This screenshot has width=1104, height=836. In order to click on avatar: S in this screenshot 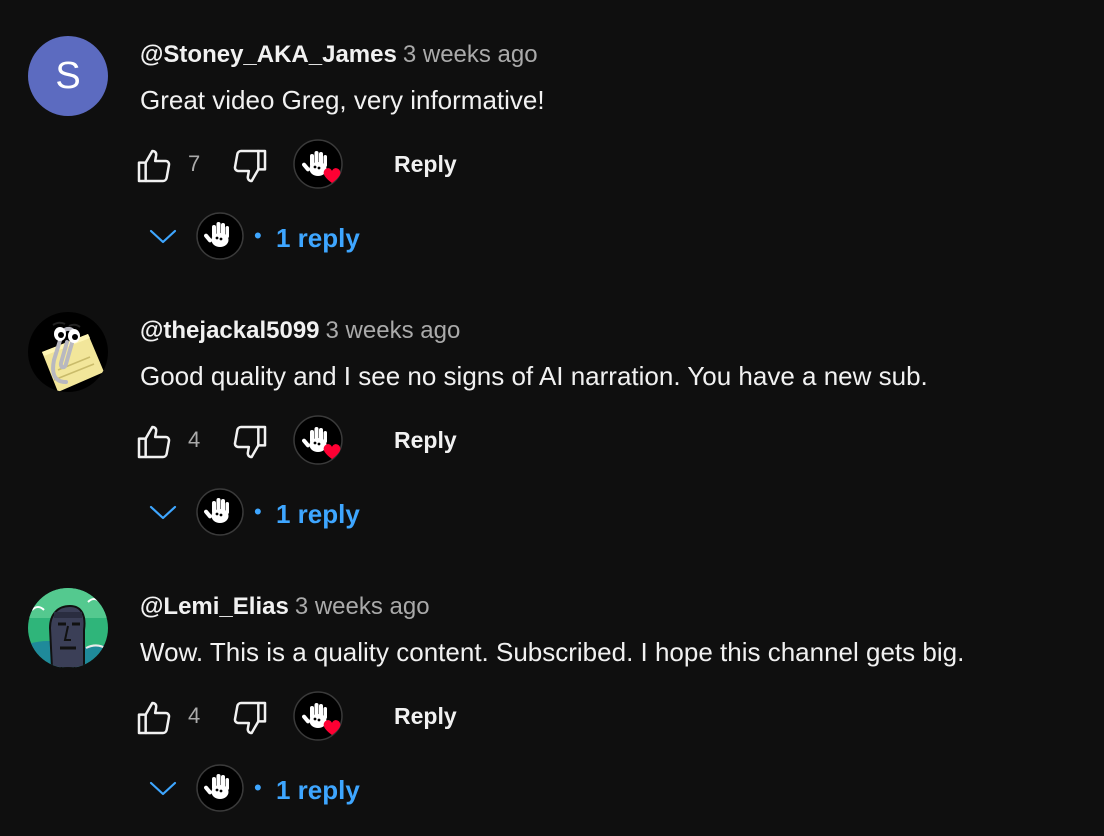, I will do `click(68, 76)`.